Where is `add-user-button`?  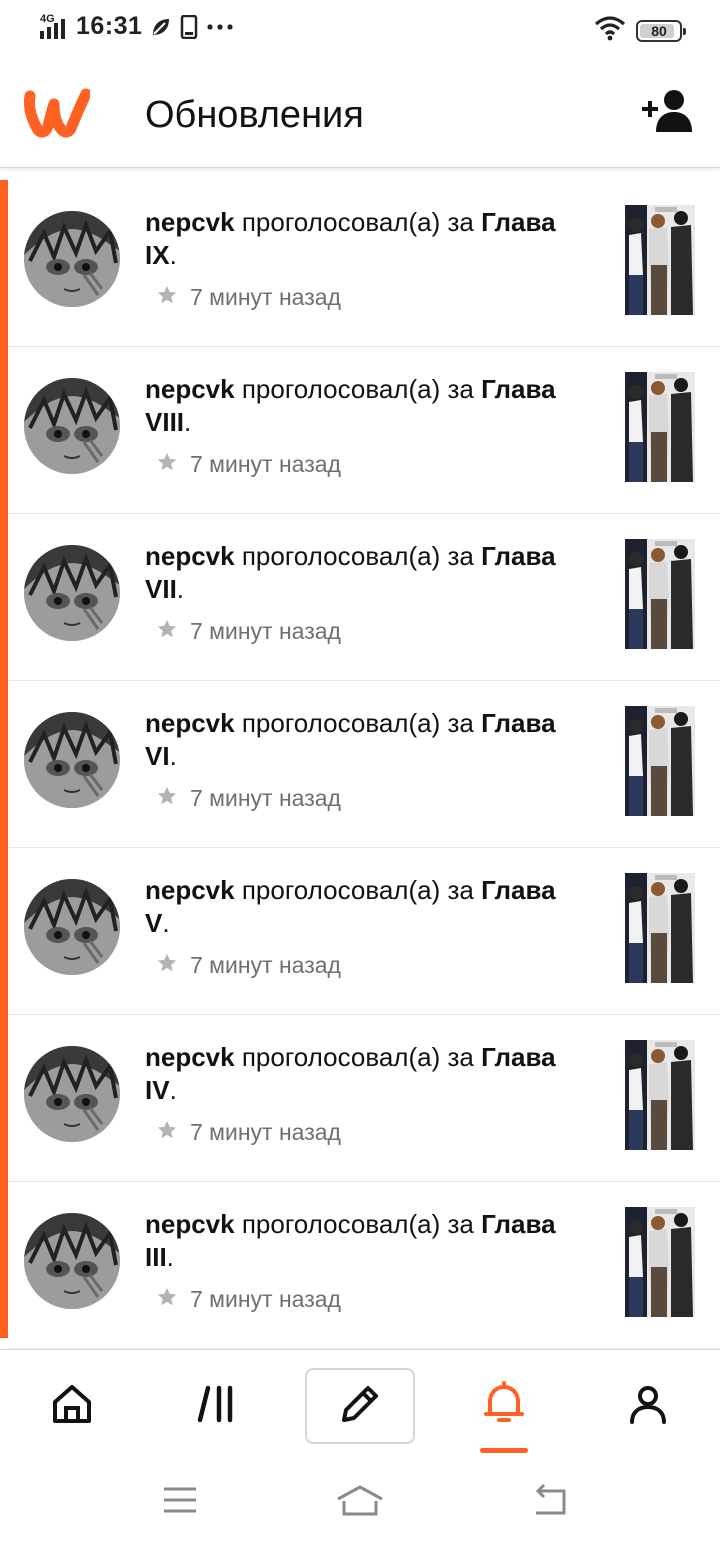 add-user-button is located at coordinates (668, 113).